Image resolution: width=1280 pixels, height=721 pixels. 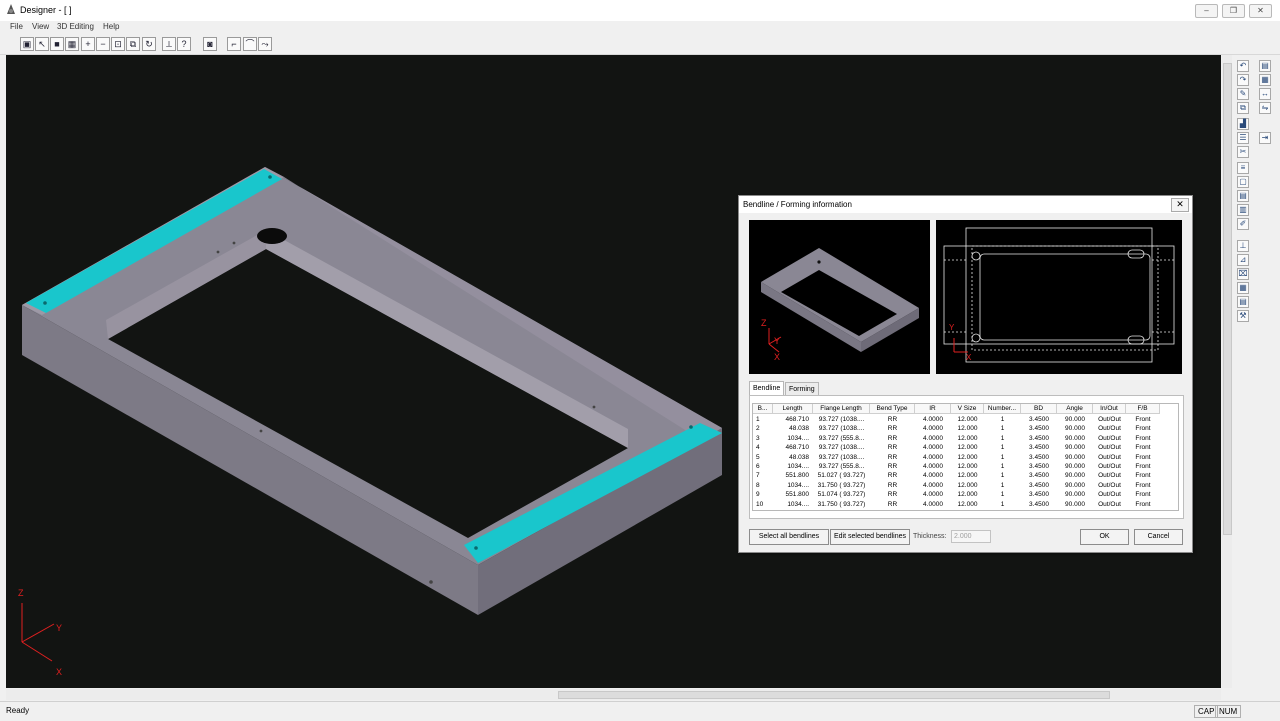 I want to click on thickness-label: Thickness:, so click(x=930, y=536).